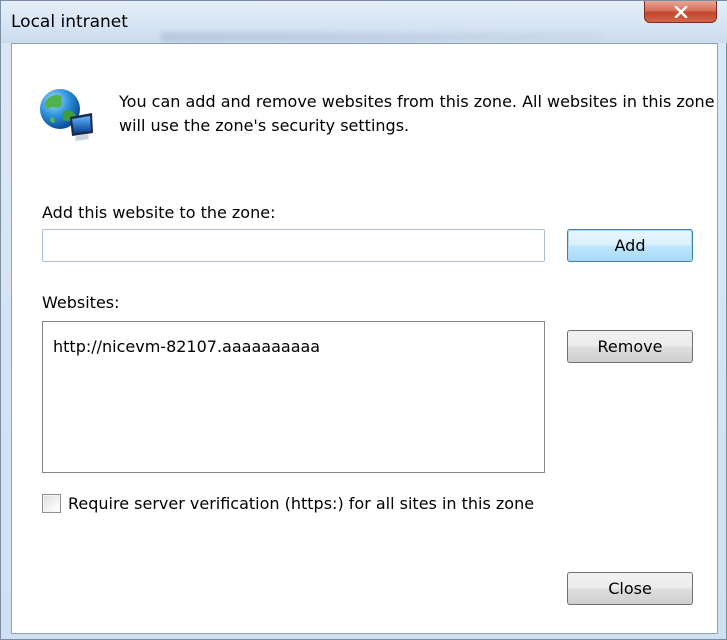  I want to click on website-input, so click(293, 245).